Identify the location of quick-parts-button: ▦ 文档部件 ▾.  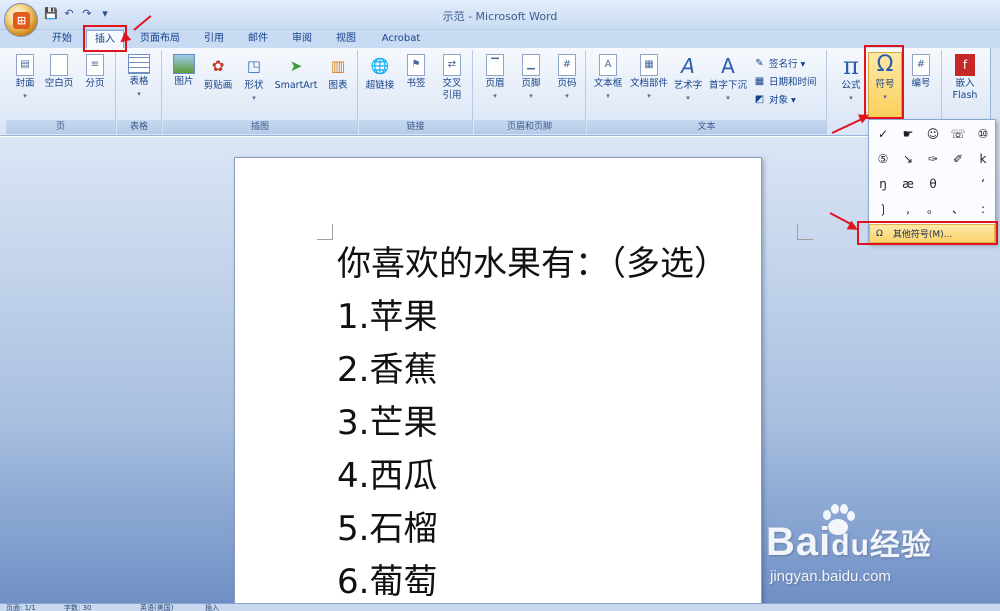
(649, 78).